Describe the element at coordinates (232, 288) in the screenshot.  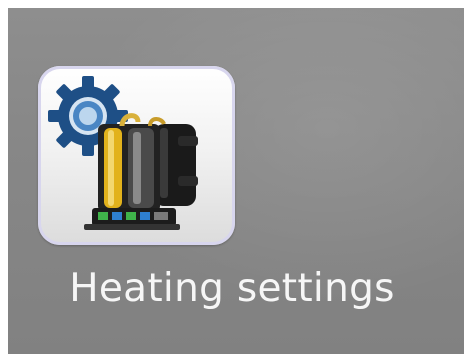
I see `heating-settings-label: Heating settings` at that location.